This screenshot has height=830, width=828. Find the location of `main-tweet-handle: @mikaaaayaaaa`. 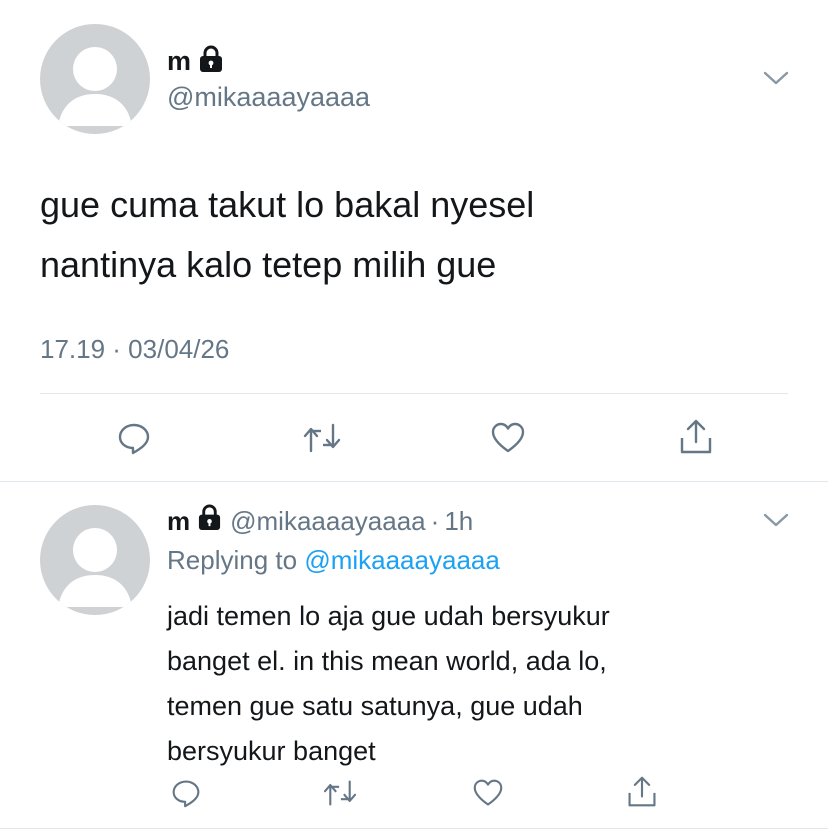

main-tweet-handle: @mikaaaayaaaa is located at coordinates (268, 97).